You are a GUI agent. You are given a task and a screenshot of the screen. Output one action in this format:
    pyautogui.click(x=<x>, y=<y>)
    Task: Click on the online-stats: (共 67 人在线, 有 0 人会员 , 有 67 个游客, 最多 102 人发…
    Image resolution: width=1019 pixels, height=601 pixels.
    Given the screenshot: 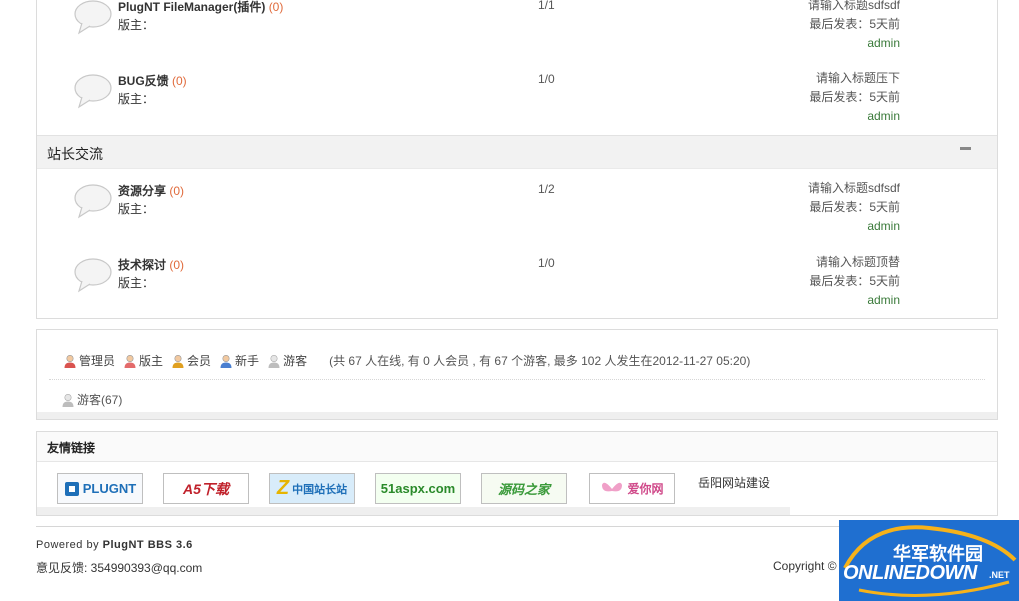 What is the action you would take?
    pyautogui.click(x=540, y=361)
    